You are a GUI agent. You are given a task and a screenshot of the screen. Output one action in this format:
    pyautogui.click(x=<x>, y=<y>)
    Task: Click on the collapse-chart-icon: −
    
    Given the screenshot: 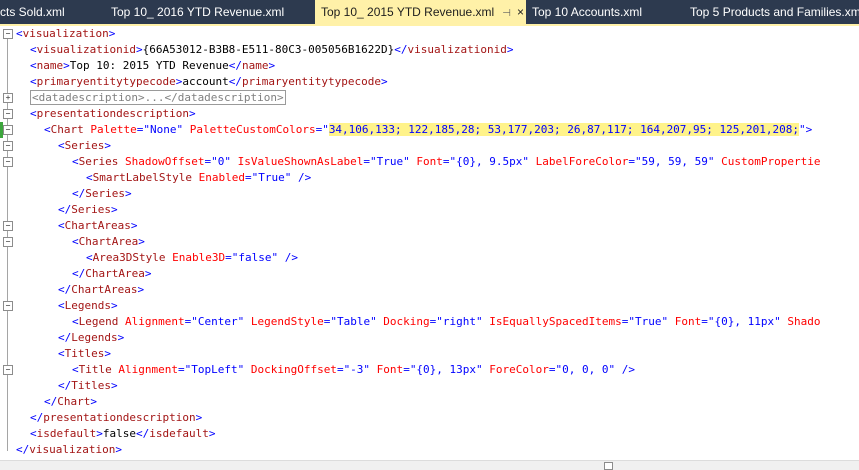 What is the action you would take?
    pyautogui.click(x=8, y=130)
    